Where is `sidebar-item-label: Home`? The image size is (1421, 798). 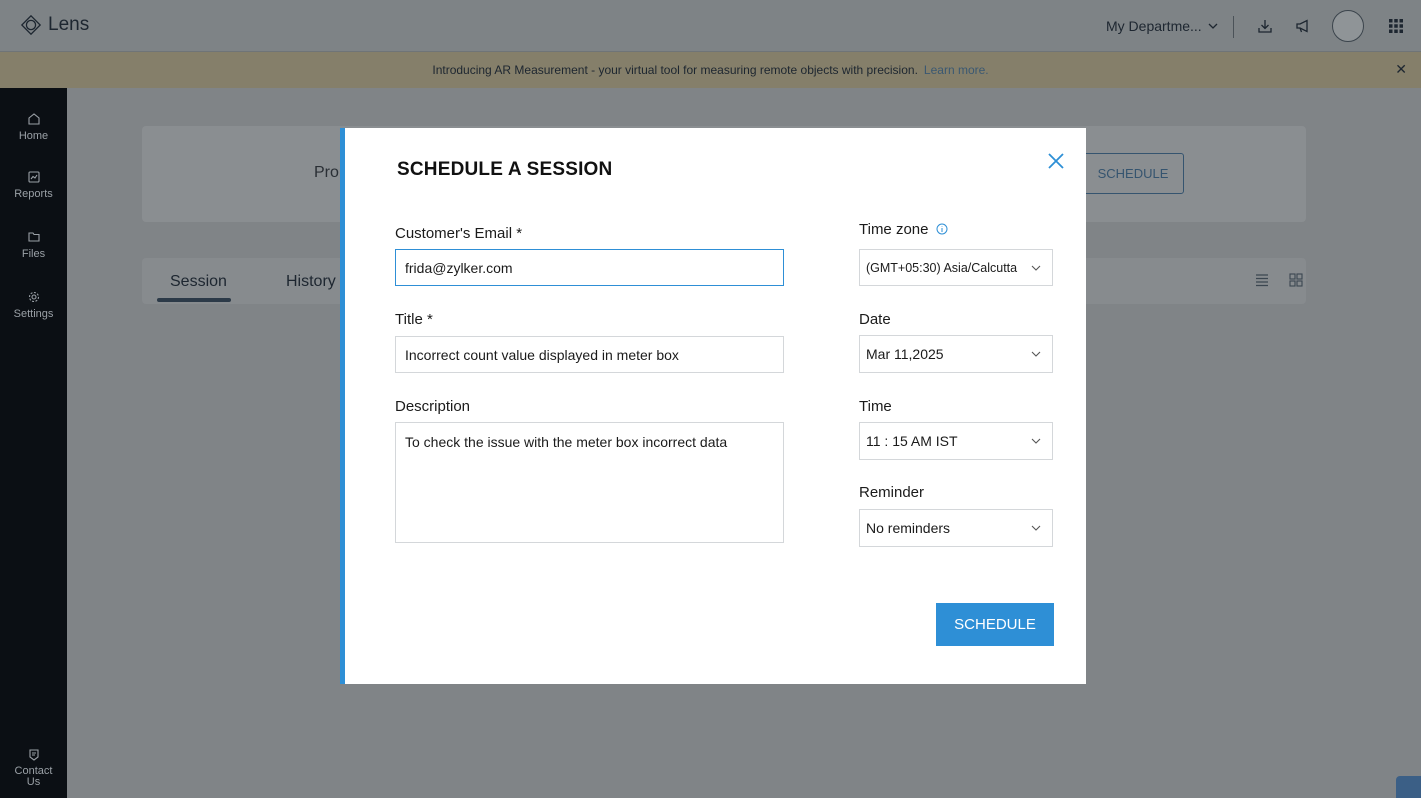
sidebar-item-label: Home is located at coordinates (33, 136).